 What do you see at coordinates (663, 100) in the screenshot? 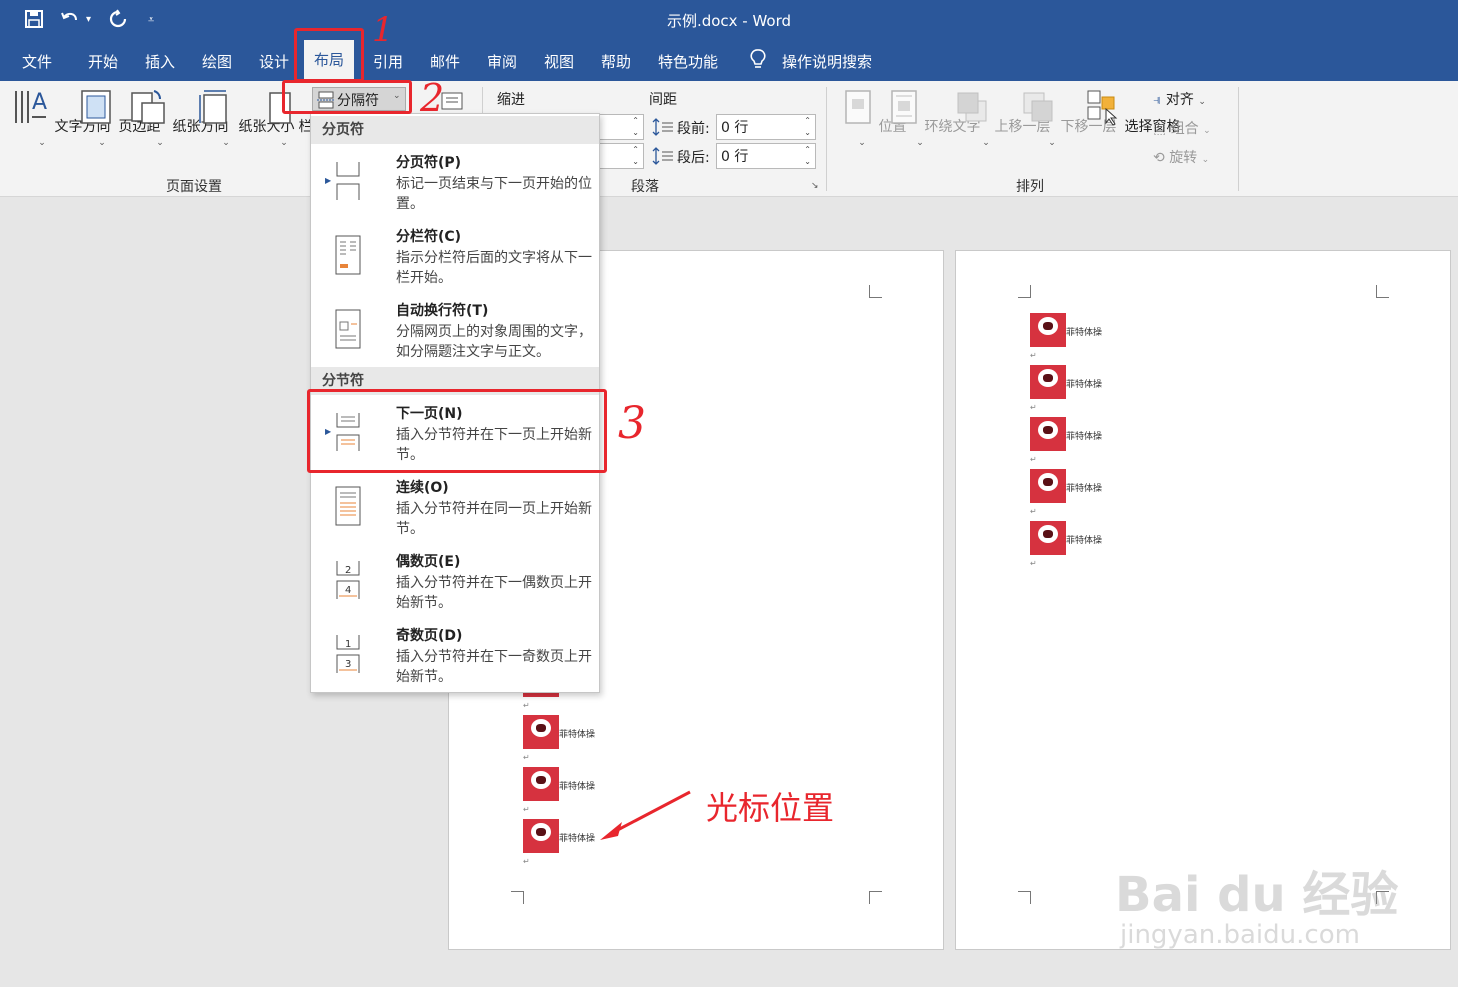
I see `spacing-label: 间距` at bounding box center [663, 100].